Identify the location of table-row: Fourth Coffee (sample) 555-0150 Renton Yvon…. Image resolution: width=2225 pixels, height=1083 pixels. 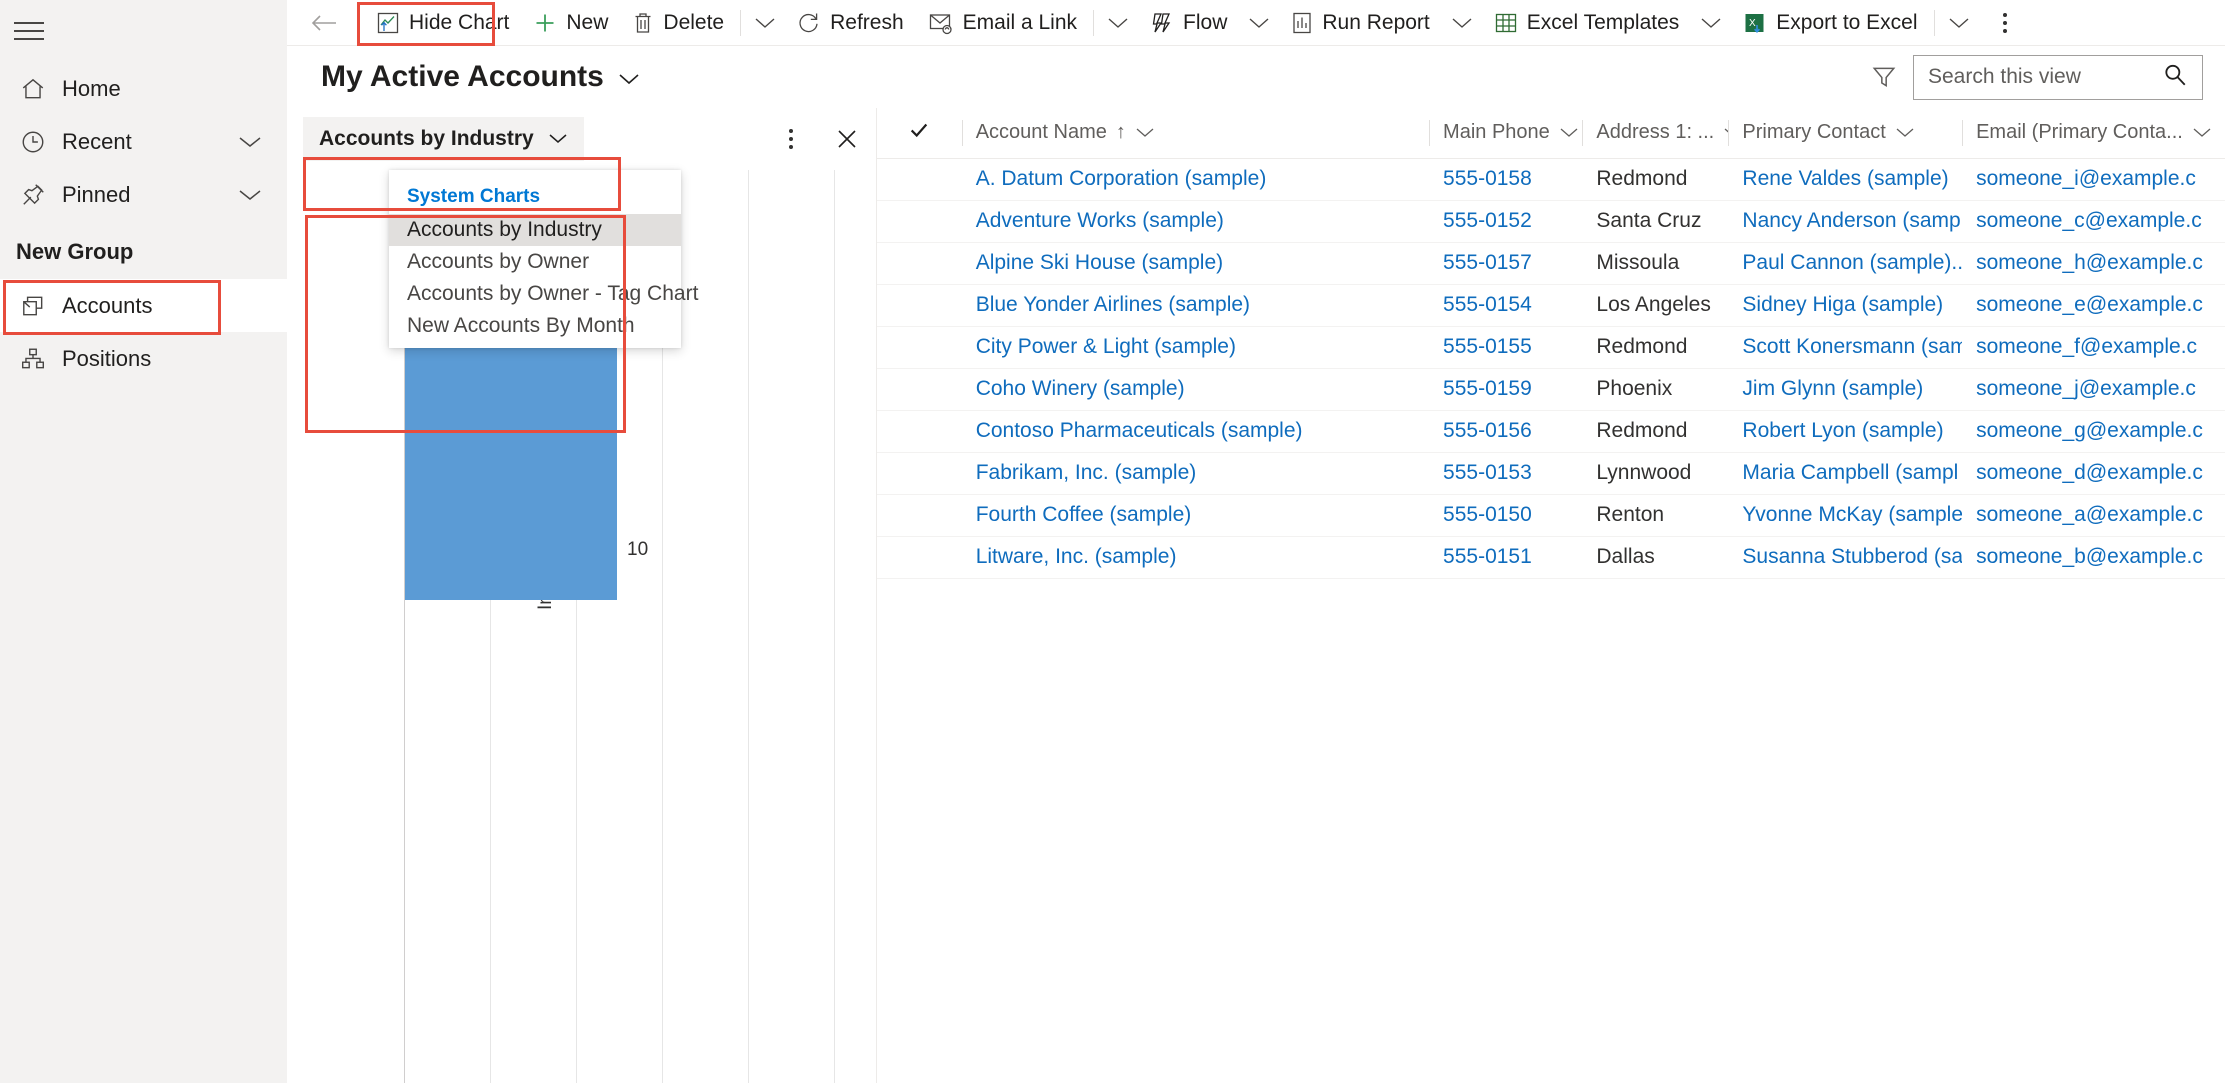
(1551, 515).